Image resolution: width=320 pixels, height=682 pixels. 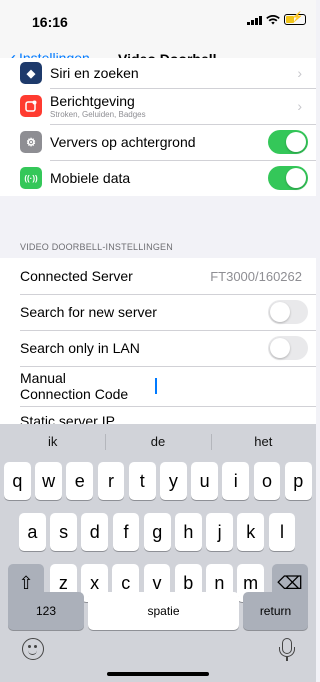 What do you see at coordinates (158, 674) in the screenshot?
I see `home-indicator` at bounding box center [158, 674].